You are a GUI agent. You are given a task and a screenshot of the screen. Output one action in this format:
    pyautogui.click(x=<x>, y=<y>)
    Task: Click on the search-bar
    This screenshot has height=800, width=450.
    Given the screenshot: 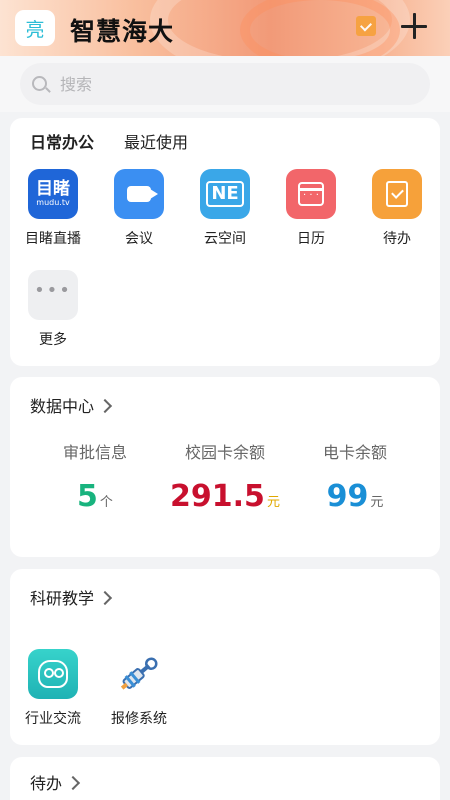 What is the action you would take?
    pyautogui.click(x=225, y=84)
    